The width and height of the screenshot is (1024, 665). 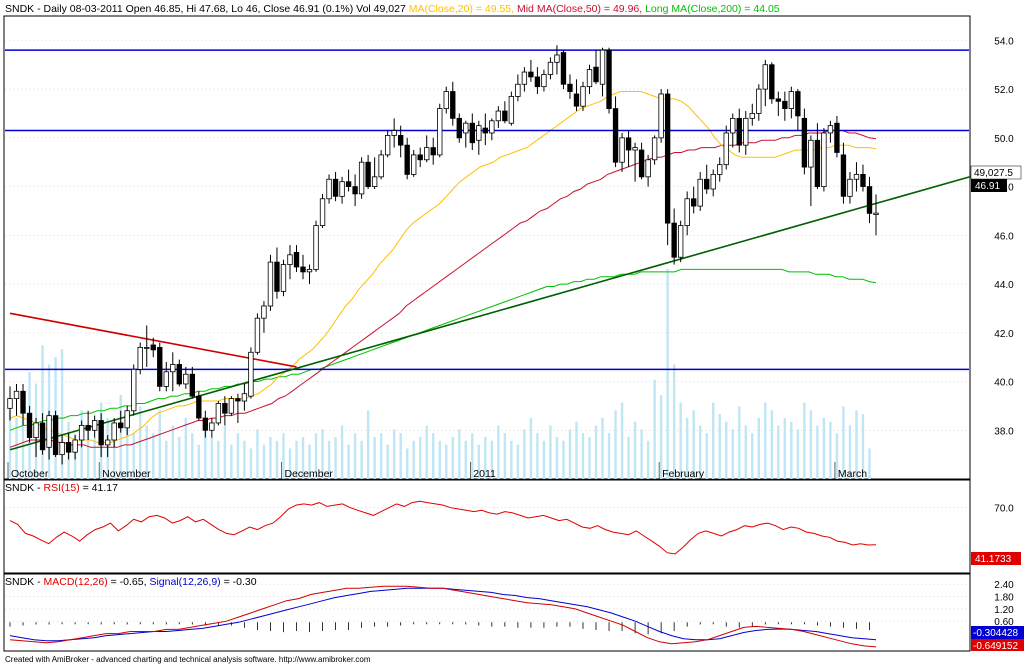 What do you see at coordinates (995, 646) in the screenshot?
I see `signal-value-text: -0.649152` at bounding box center [995, 646].